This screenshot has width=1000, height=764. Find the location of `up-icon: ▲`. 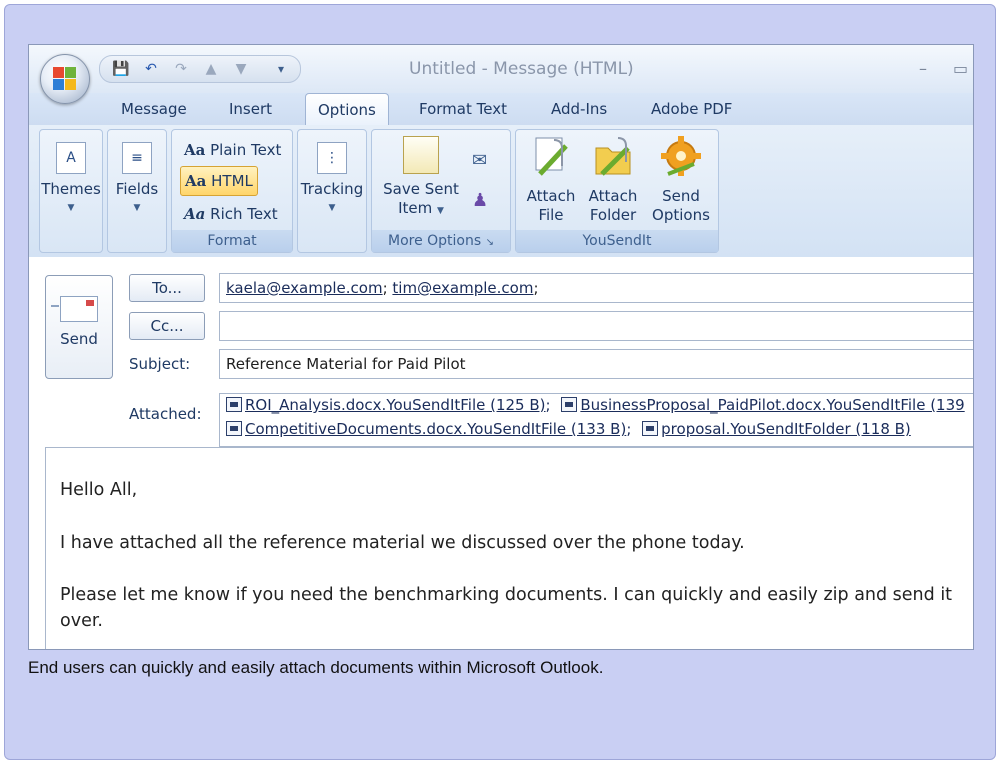

up-icon: ▲ is located at coordinates (211, 69).